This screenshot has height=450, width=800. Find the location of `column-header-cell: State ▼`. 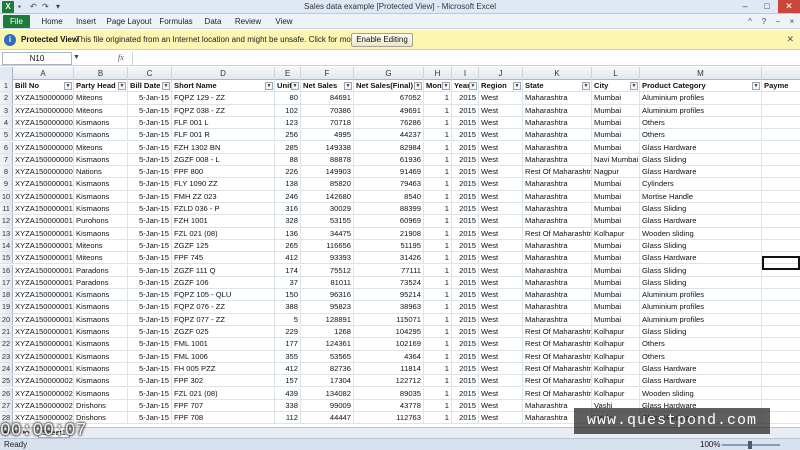

column-header-cell: State ▼ is located at coordinates (557, 86).